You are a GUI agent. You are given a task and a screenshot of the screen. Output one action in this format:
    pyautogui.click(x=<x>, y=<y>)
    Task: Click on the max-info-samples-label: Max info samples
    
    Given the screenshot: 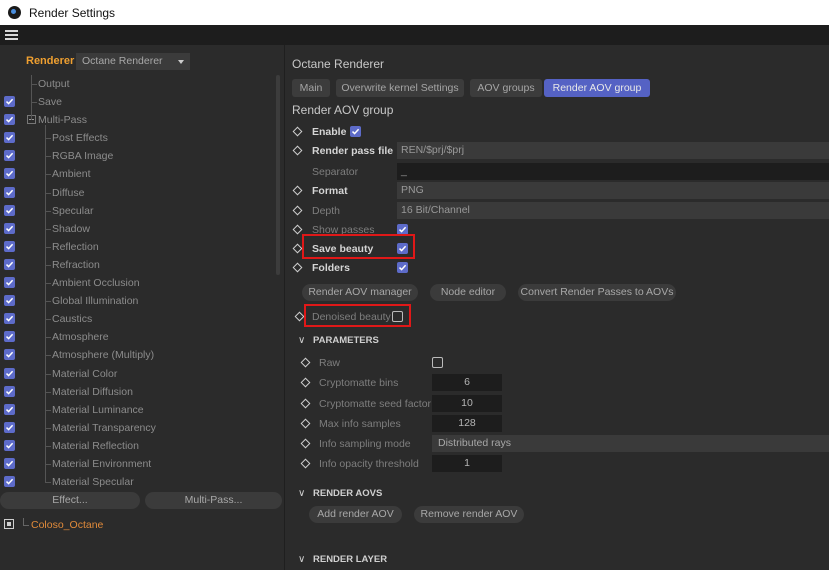 What is the action you would take?
    pyautogui.click(x=360, y=424)
    